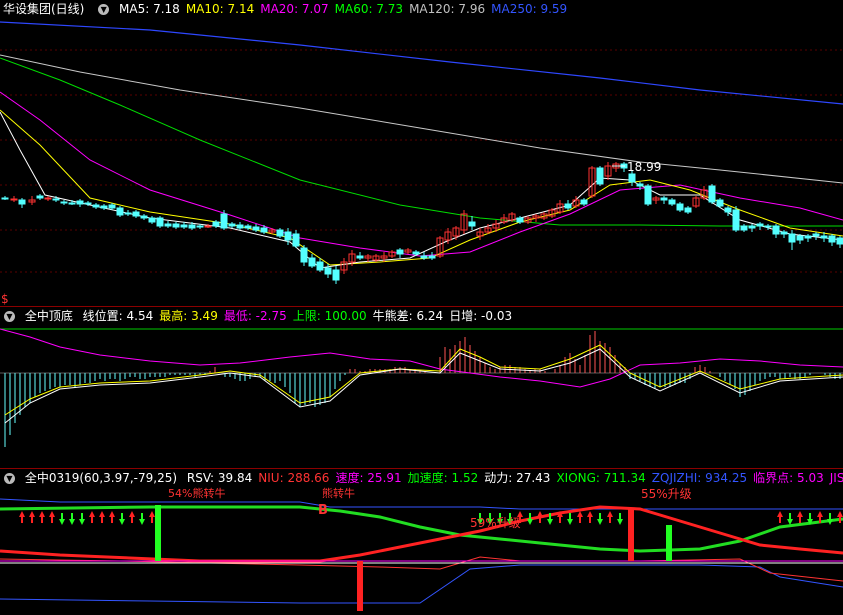  Describe the element at coordinates (421, 584) in the screenshot. I see `lower-band-line` at that location.